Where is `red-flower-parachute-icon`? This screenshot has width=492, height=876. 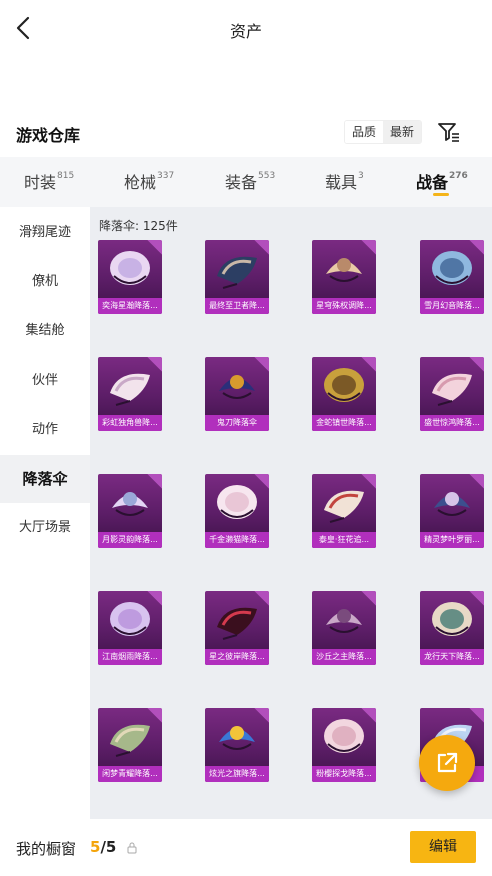
red-flower-parachute-icon is located at coordinates (237, 623).